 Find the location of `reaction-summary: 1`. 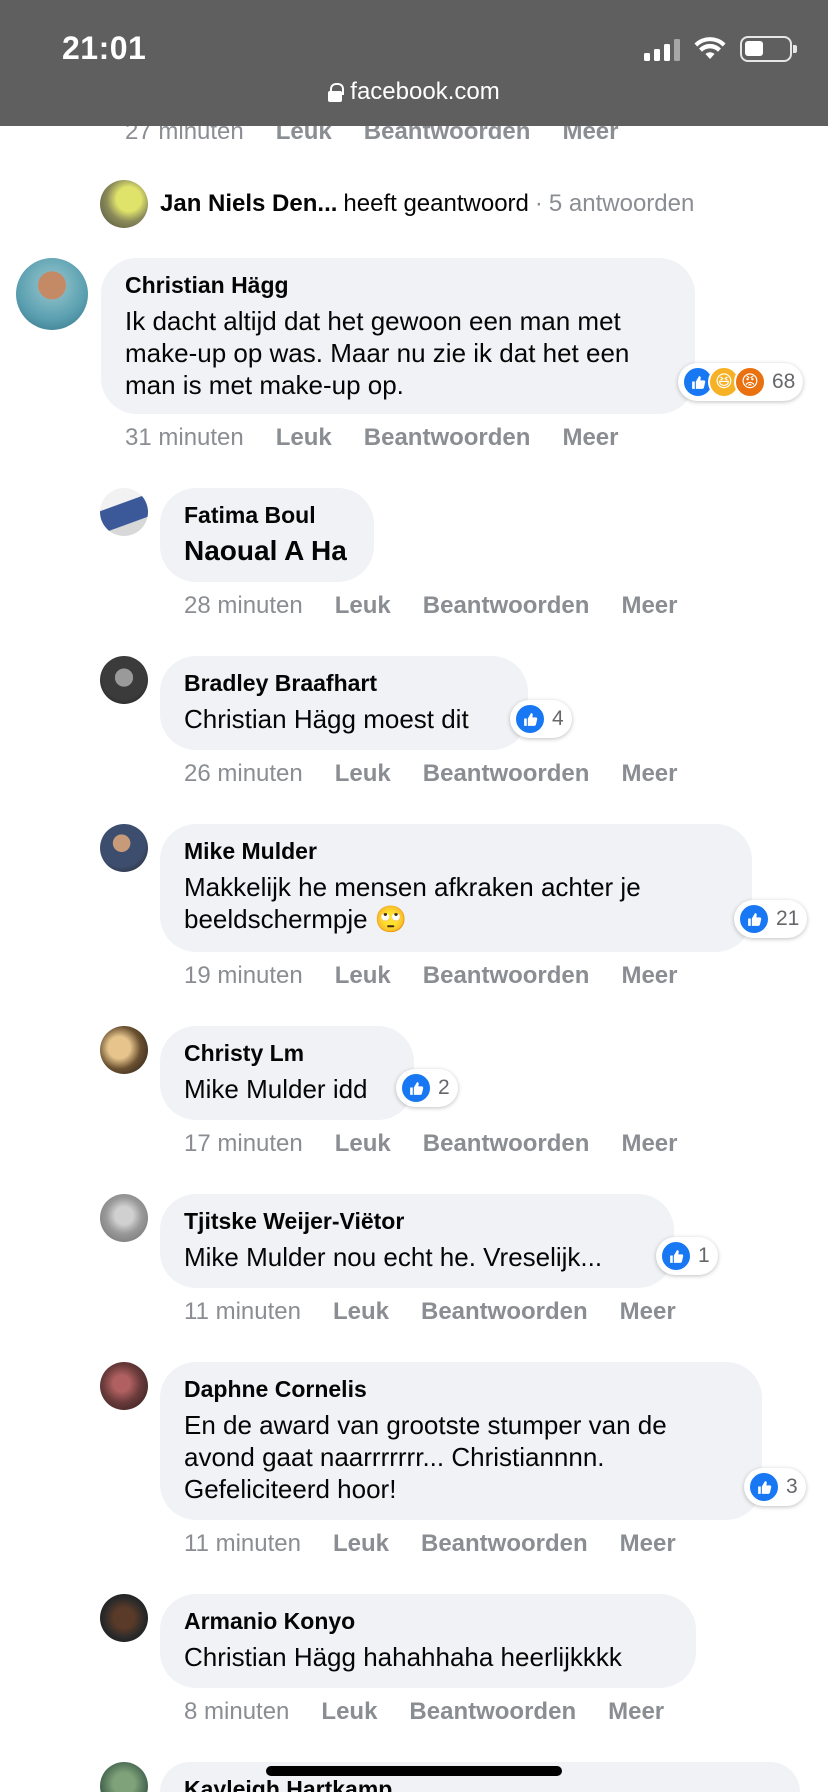

reaction-summary: 1 is located at coordinates (687, 1256).